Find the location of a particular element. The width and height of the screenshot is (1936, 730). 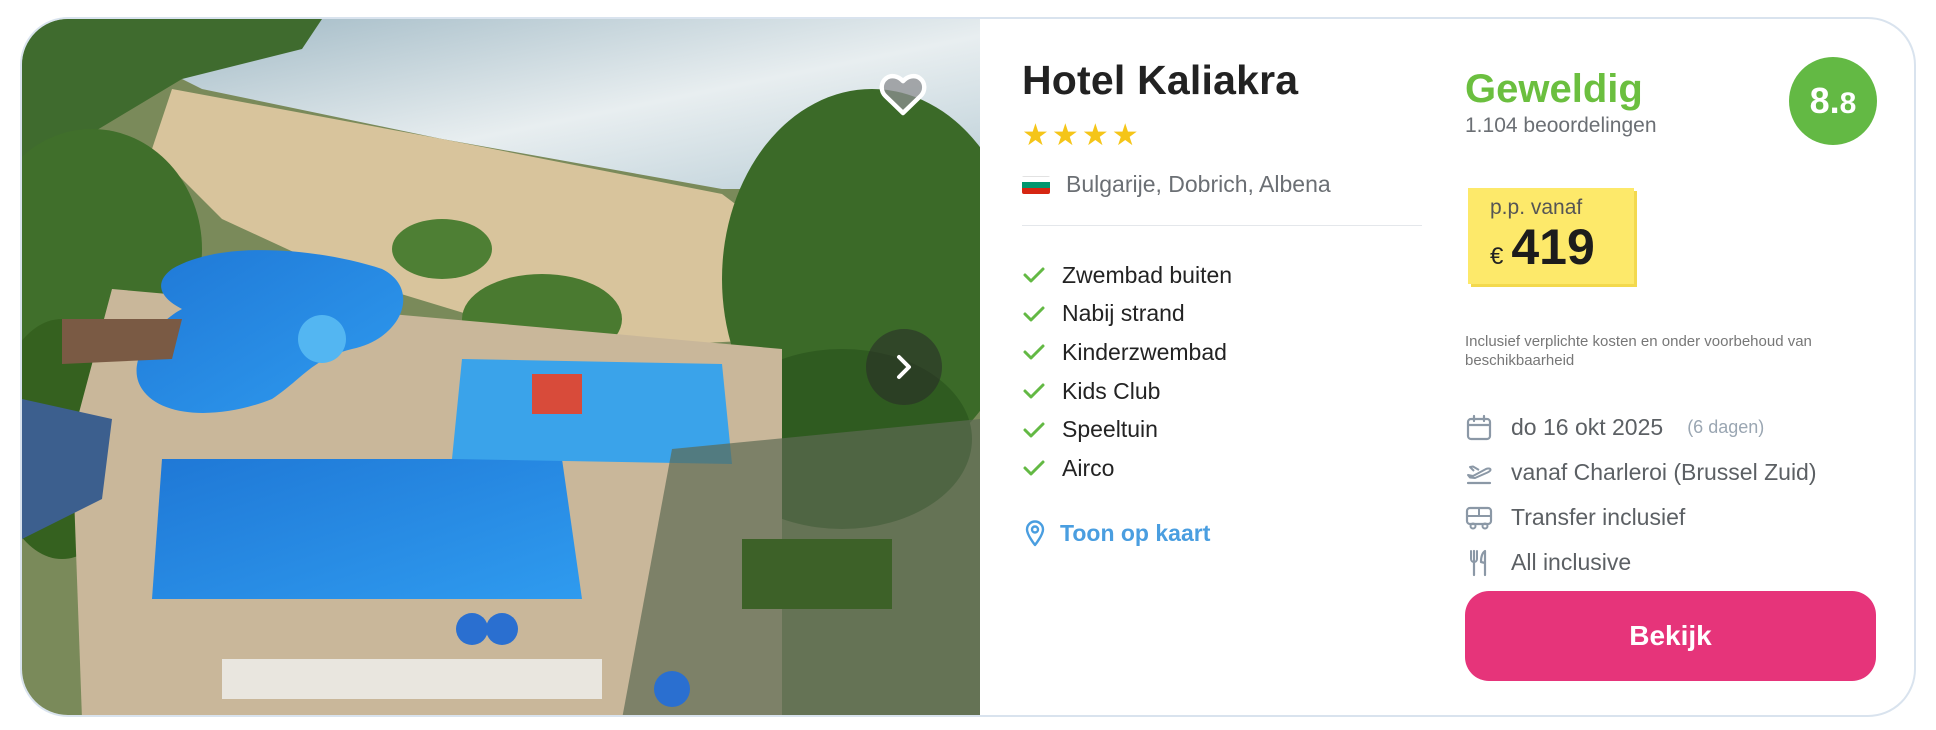

chevron-right-icon is located at coordinates (904, 367).